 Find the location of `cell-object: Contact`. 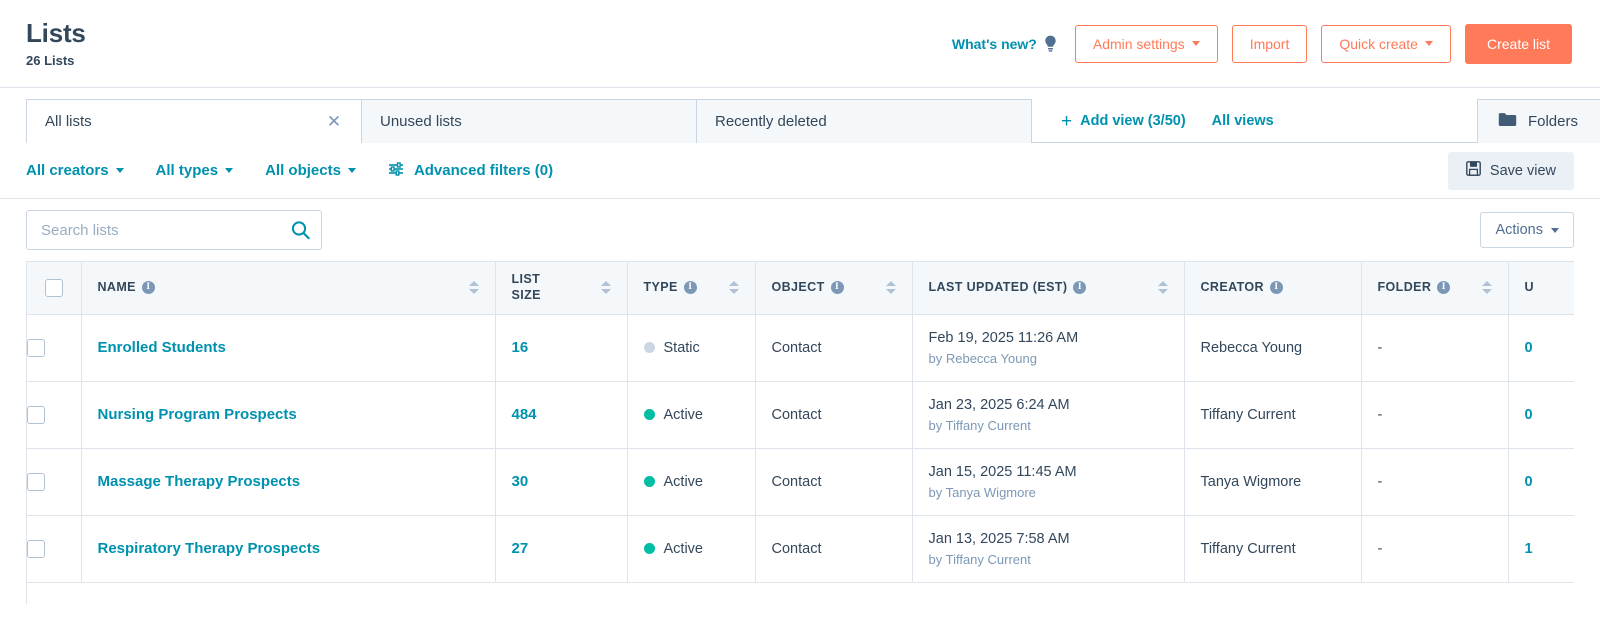

cell-object: Contact is located at coordinates (834, 348).